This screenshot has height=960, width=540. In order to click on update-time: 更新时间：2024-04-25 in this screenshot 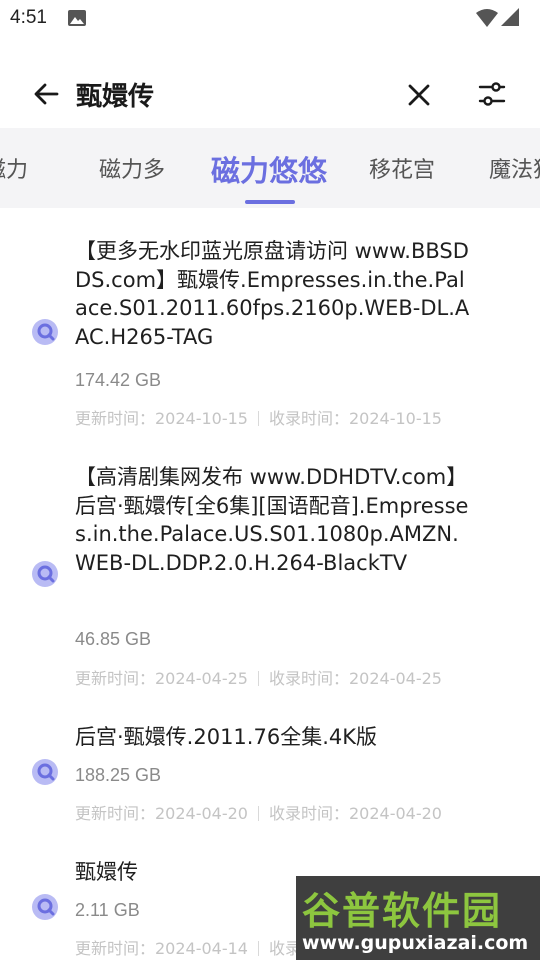, I will do `click(161, 678)`.